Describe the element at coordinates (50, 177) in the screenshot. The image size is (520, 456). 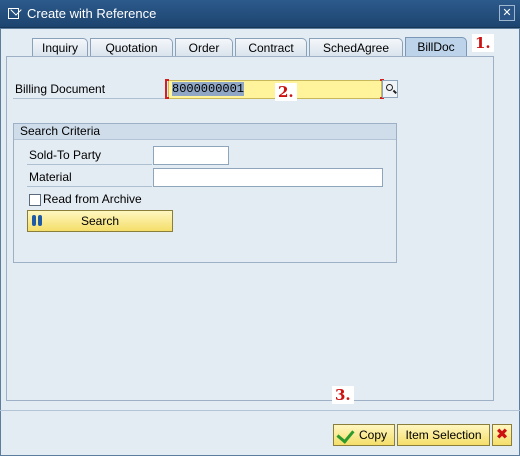
I see `material-label: Material` at that location.